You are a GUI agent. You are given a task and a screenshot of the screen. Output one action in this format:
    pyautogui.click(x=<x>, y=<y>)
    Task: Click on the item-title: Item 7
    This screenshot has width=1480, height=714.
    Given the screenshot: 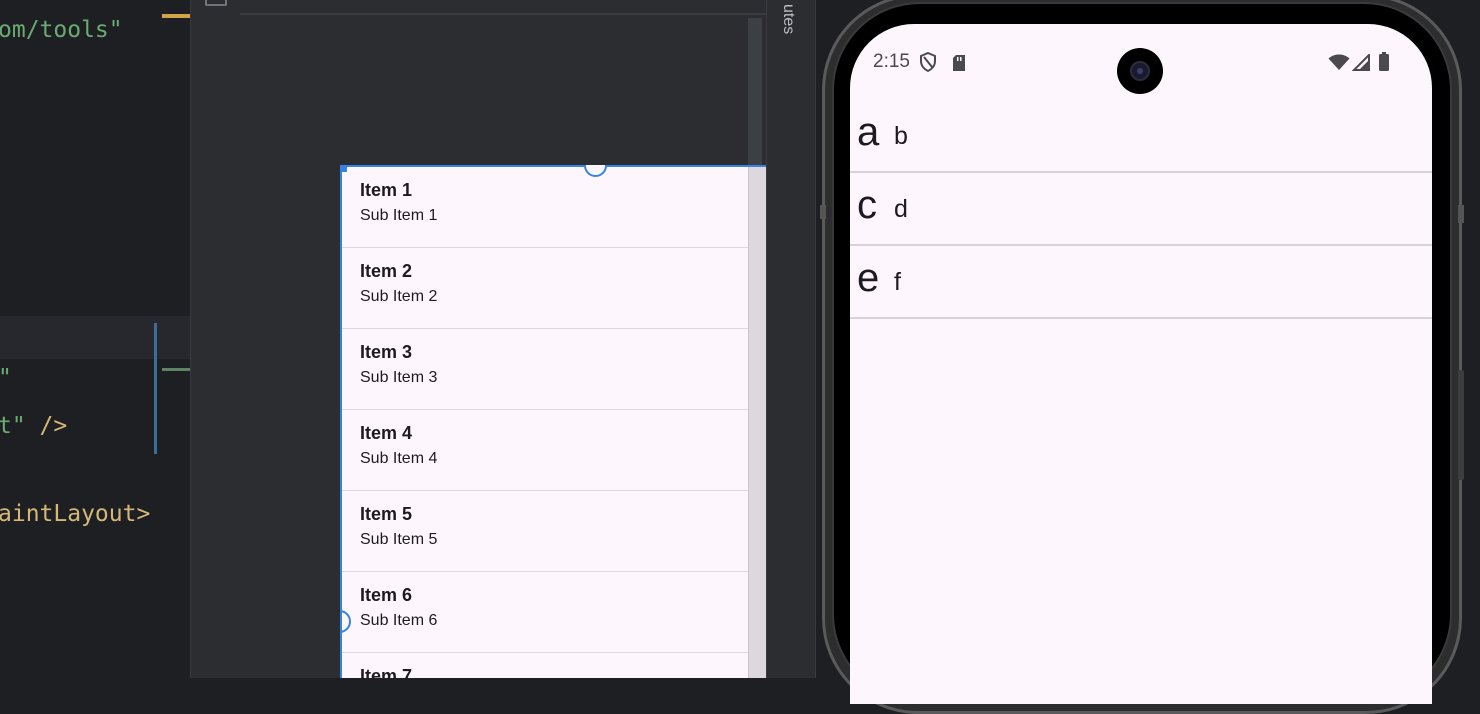 What is the action you would take?
    pyautogui.click(x=386, y=672)
    